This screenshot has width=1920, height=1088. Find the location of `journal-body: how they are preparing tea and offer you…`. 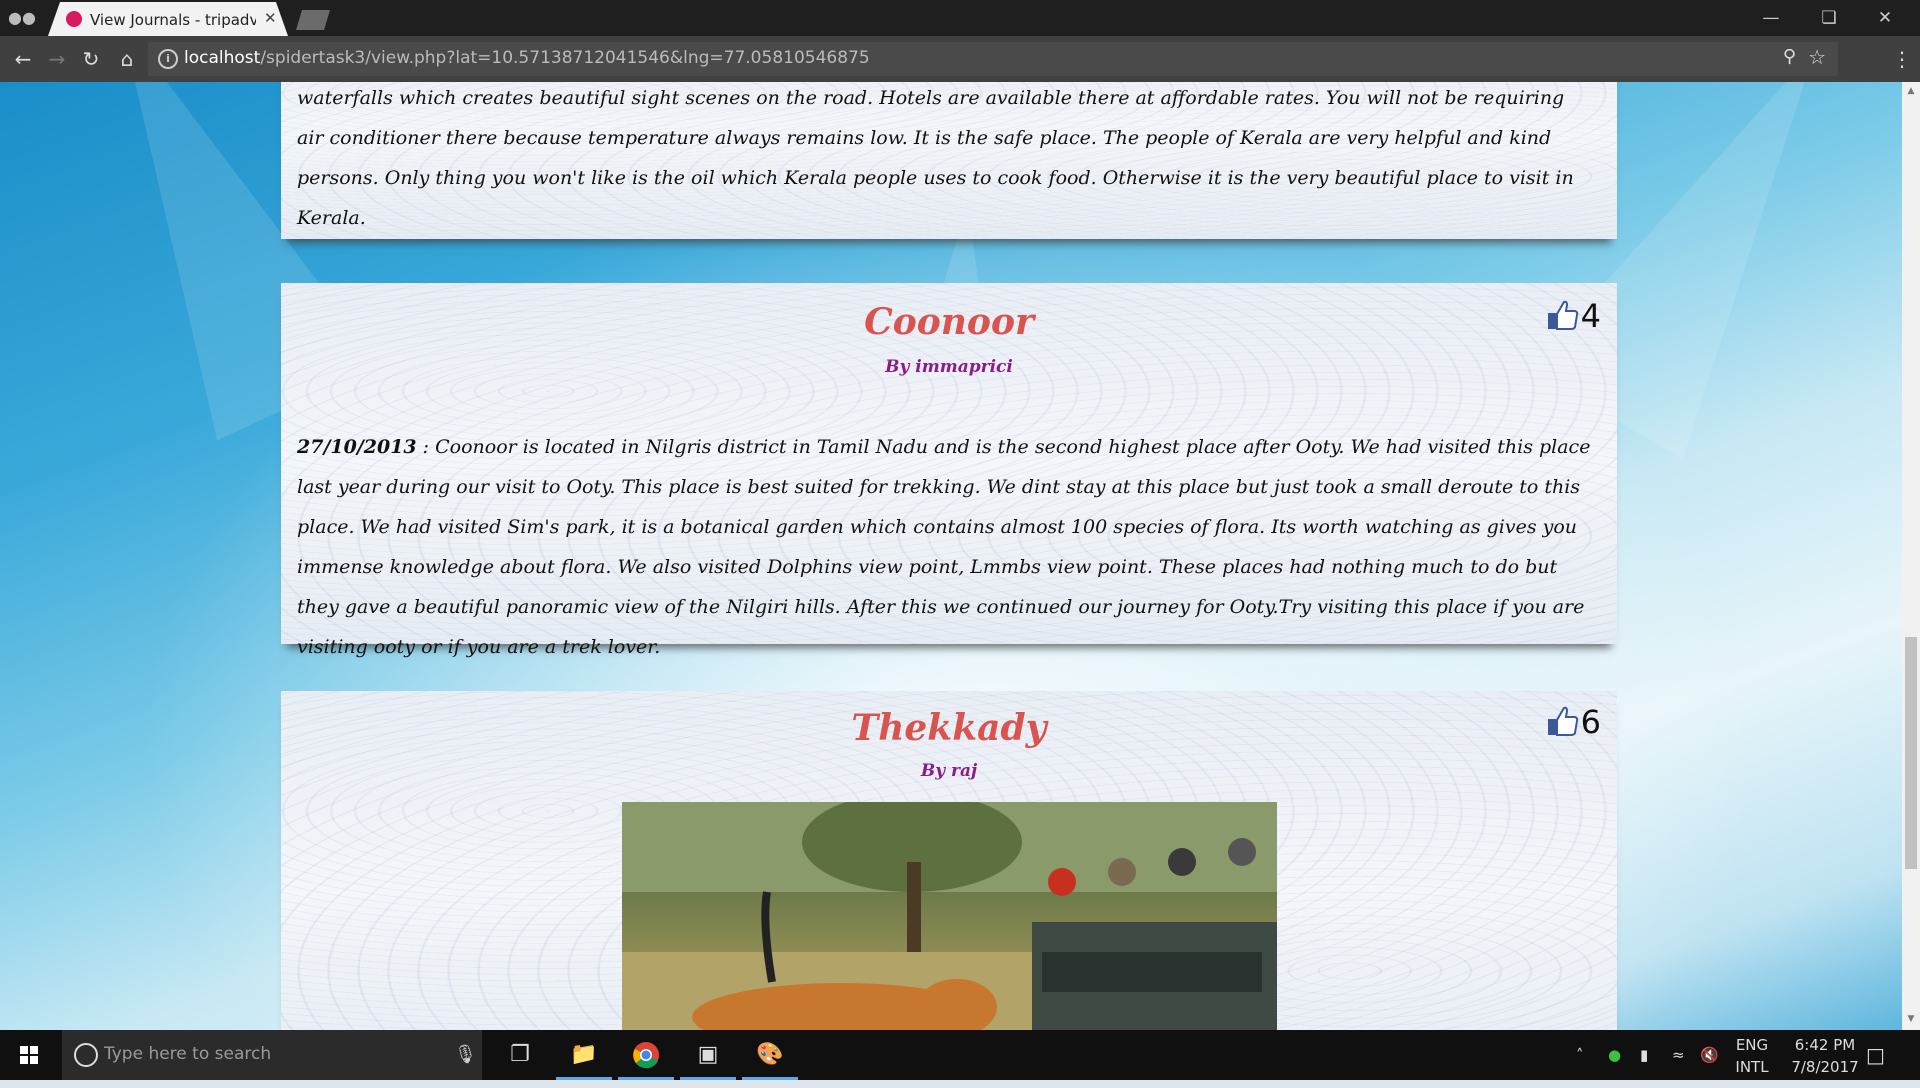

journal-body: how they are preparing tea and offer you… is located at coordinates (935, 158).